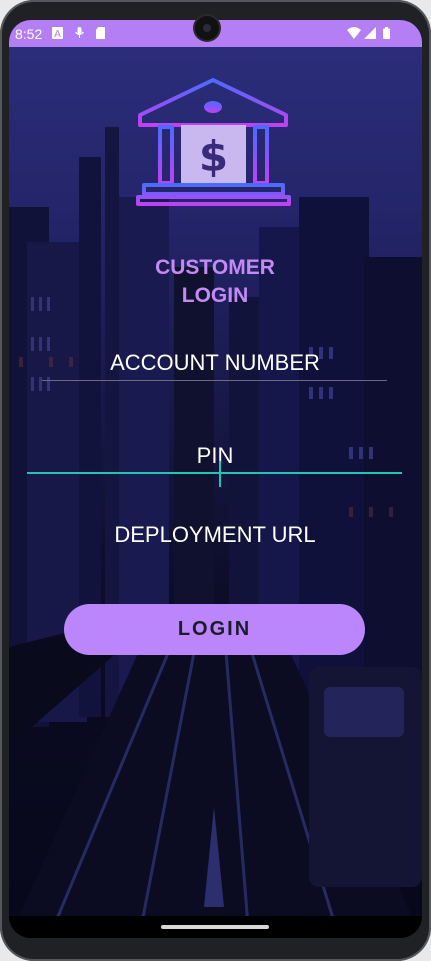 The image size is (431, 961). I want to click on front-camera, so click(207, 28).